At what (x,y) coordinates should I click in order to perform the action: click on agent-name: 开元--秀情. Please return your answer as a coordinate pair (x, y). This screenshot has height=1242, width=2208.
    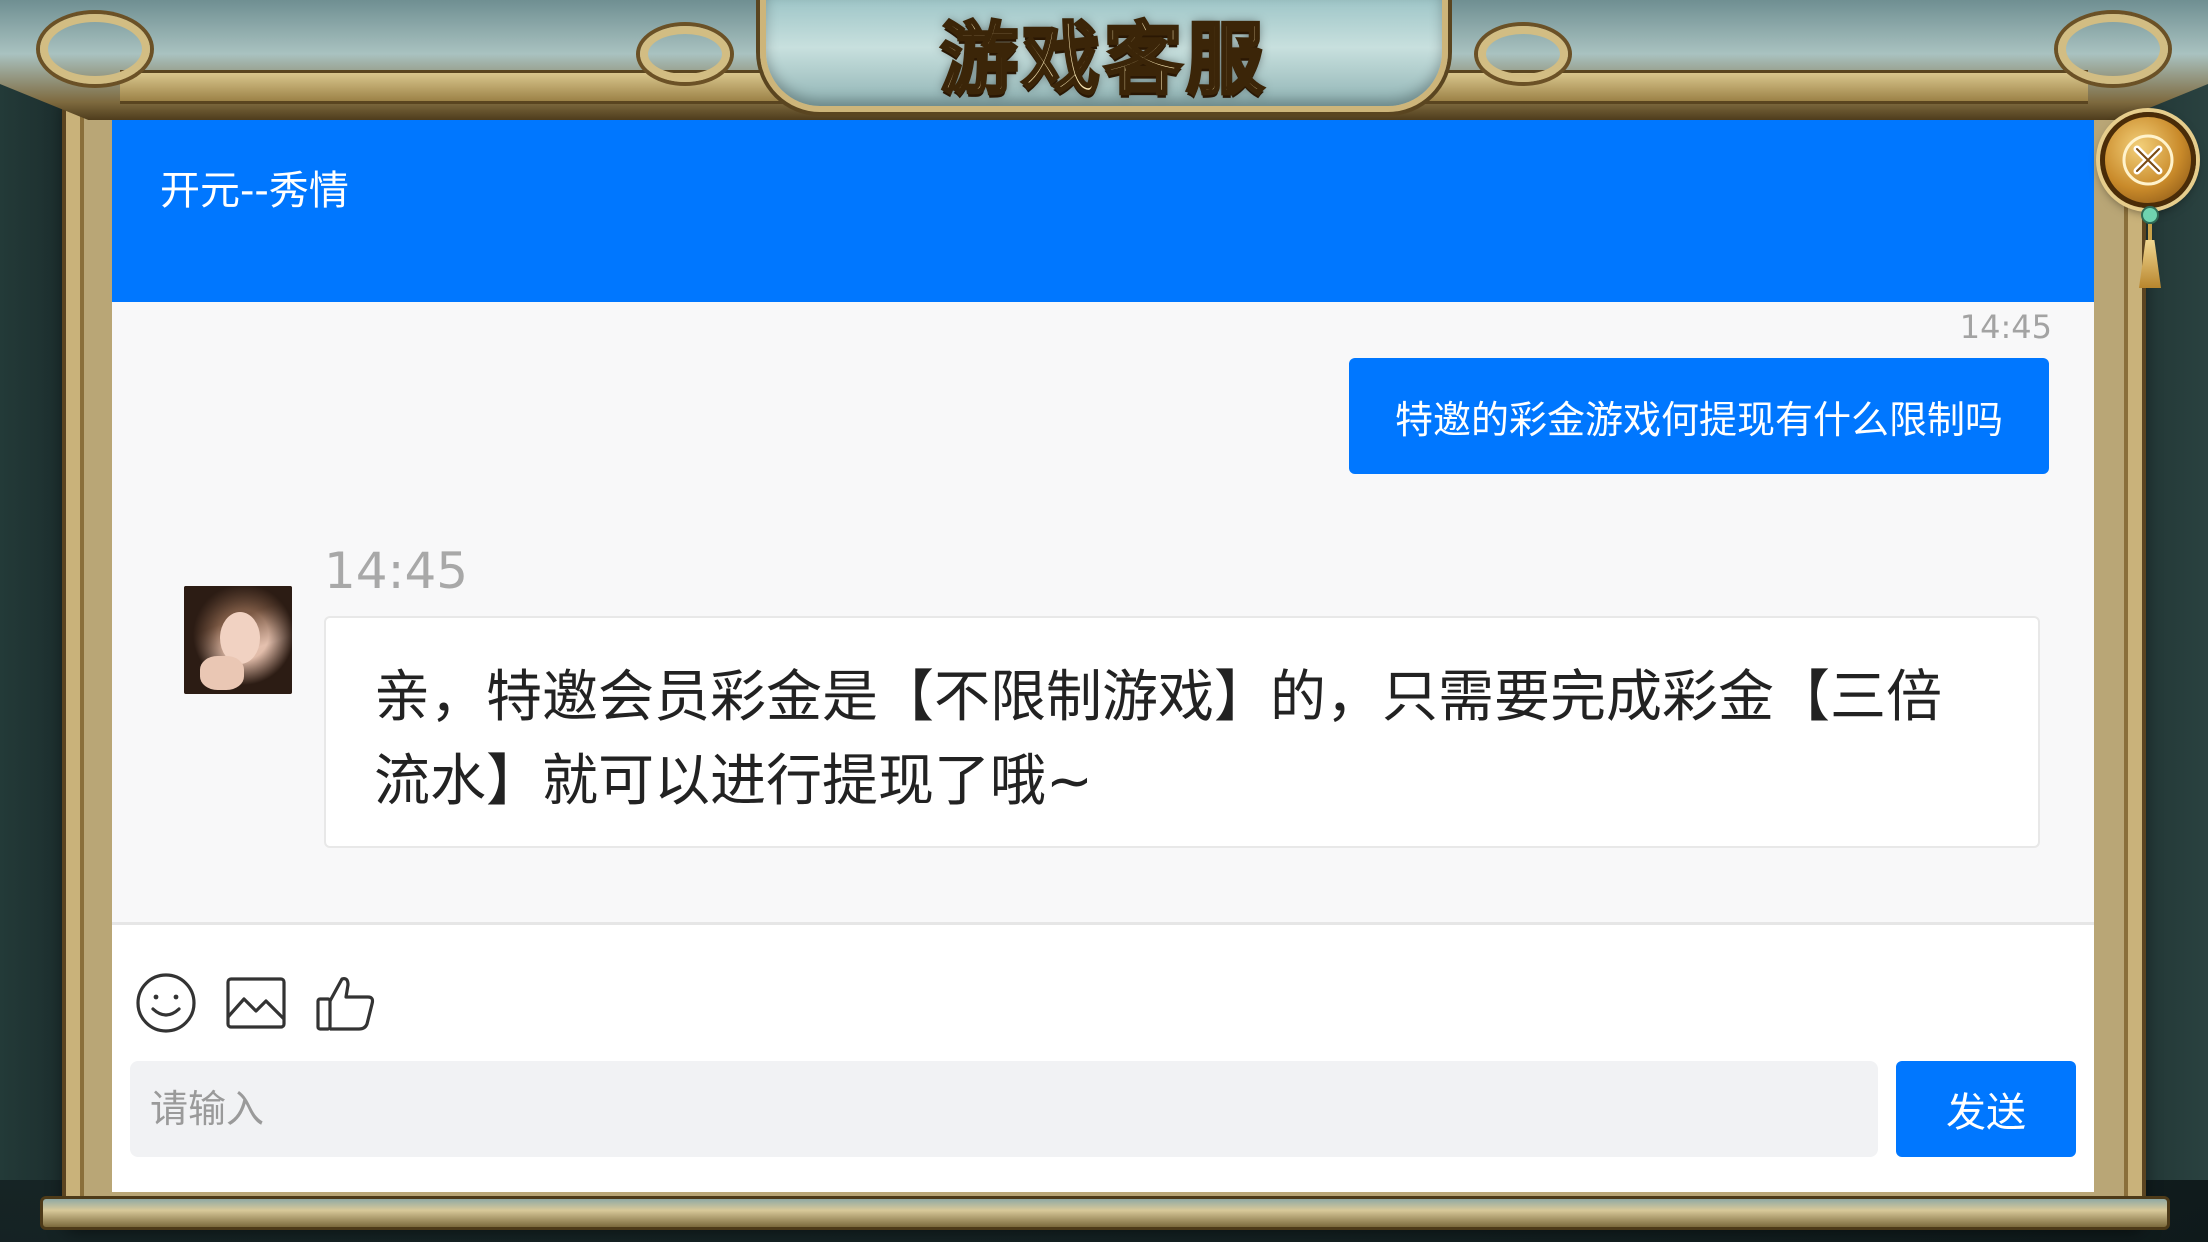
    Looking at the image, I should click on (254, 191).